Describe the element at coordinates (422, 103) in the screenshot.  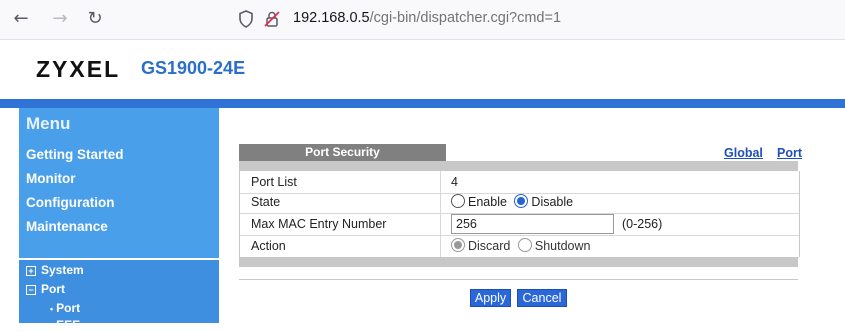
I see `header-divider` at that location.